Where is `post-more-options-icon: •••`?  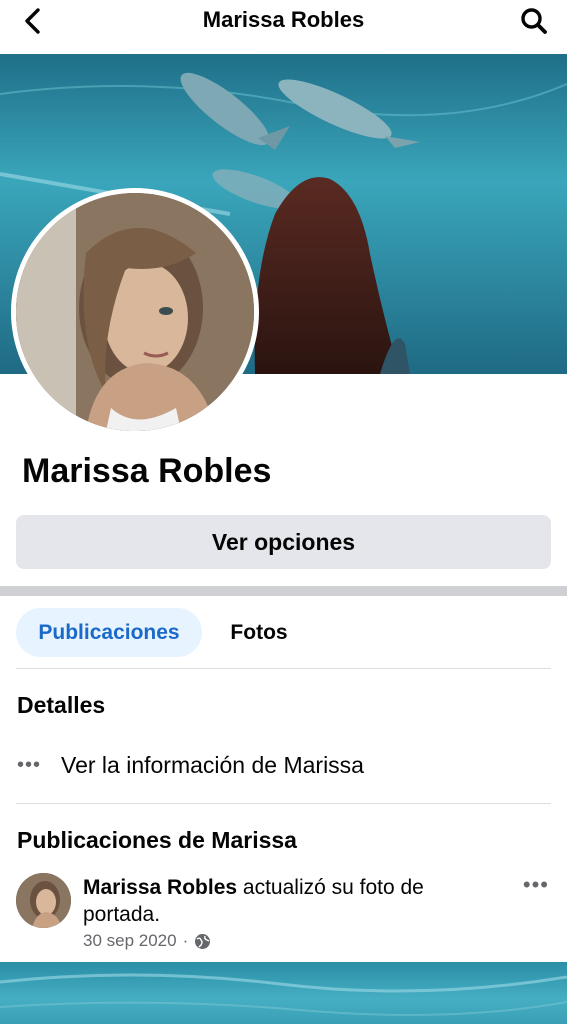 post-more-options-icon: ••• is located at coordinates (536, 885).